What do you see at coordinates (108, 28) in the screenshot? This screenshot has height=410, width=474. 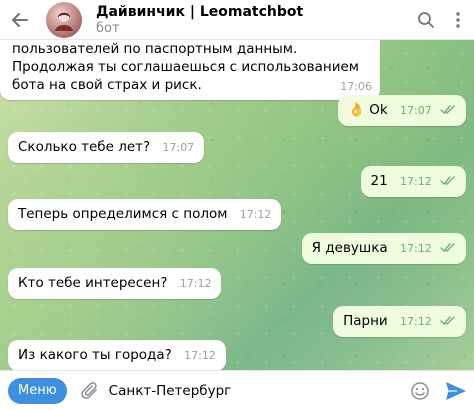 I see `chat-subtitle: бот` at bounding box center [108, 28].